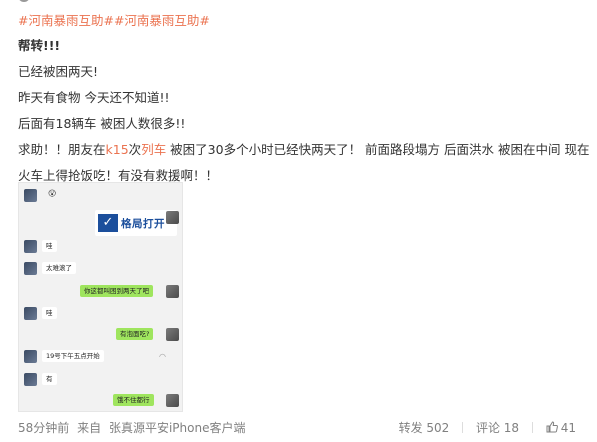  Describe the element at coordinates (89, 428) in the screenshot. I see `source-prefix: 来自` at that location.